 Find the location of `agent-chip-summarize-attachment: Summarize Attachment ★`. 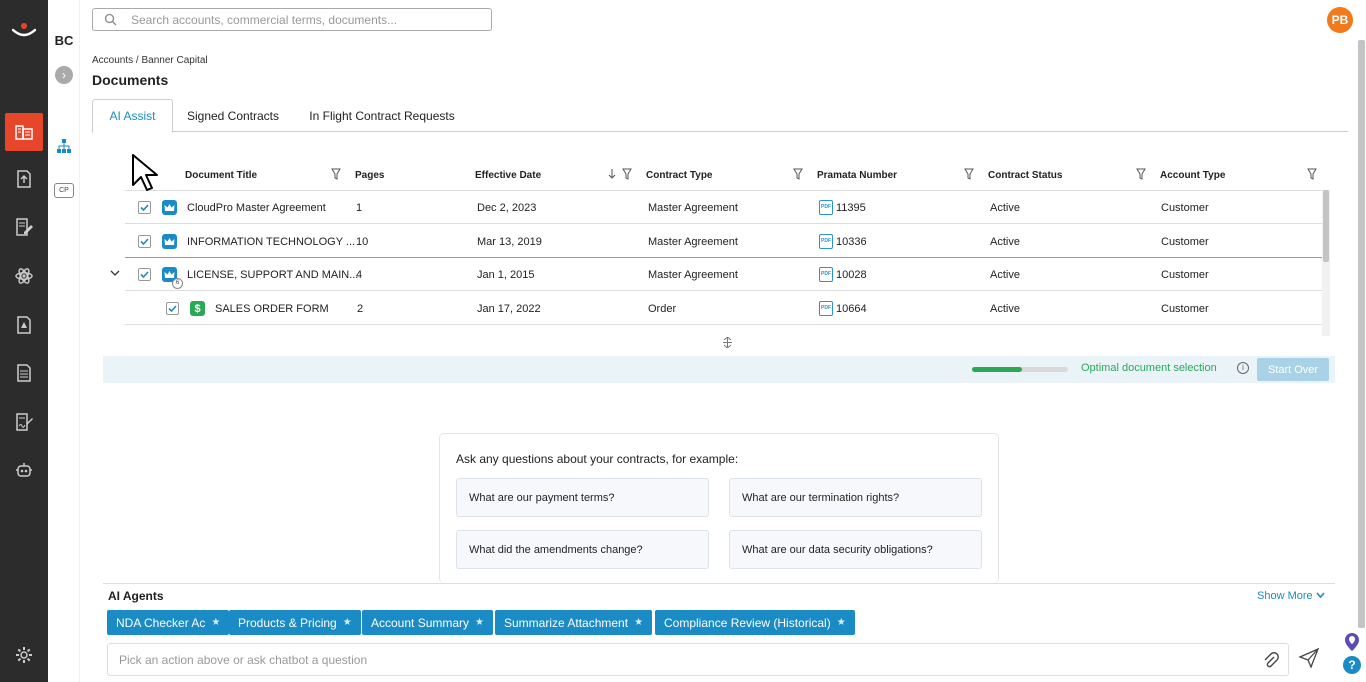

agent-chip-summarize-attachment: Summarize Attachment ★ is located at coordinates (574, 622).